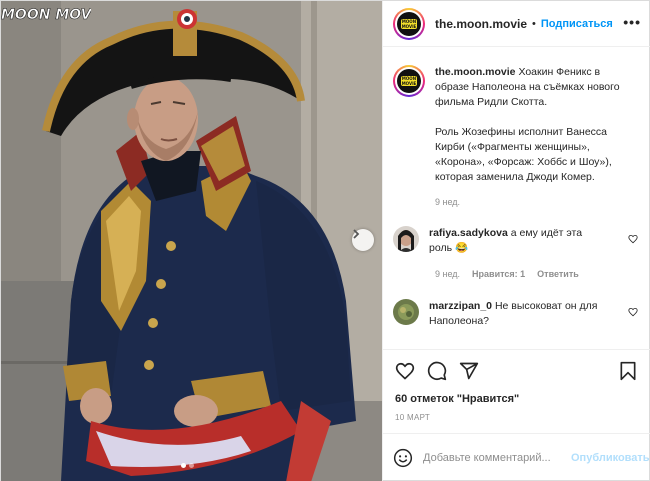  I want to click on caption-time: 9 нед., so click(448, 202).